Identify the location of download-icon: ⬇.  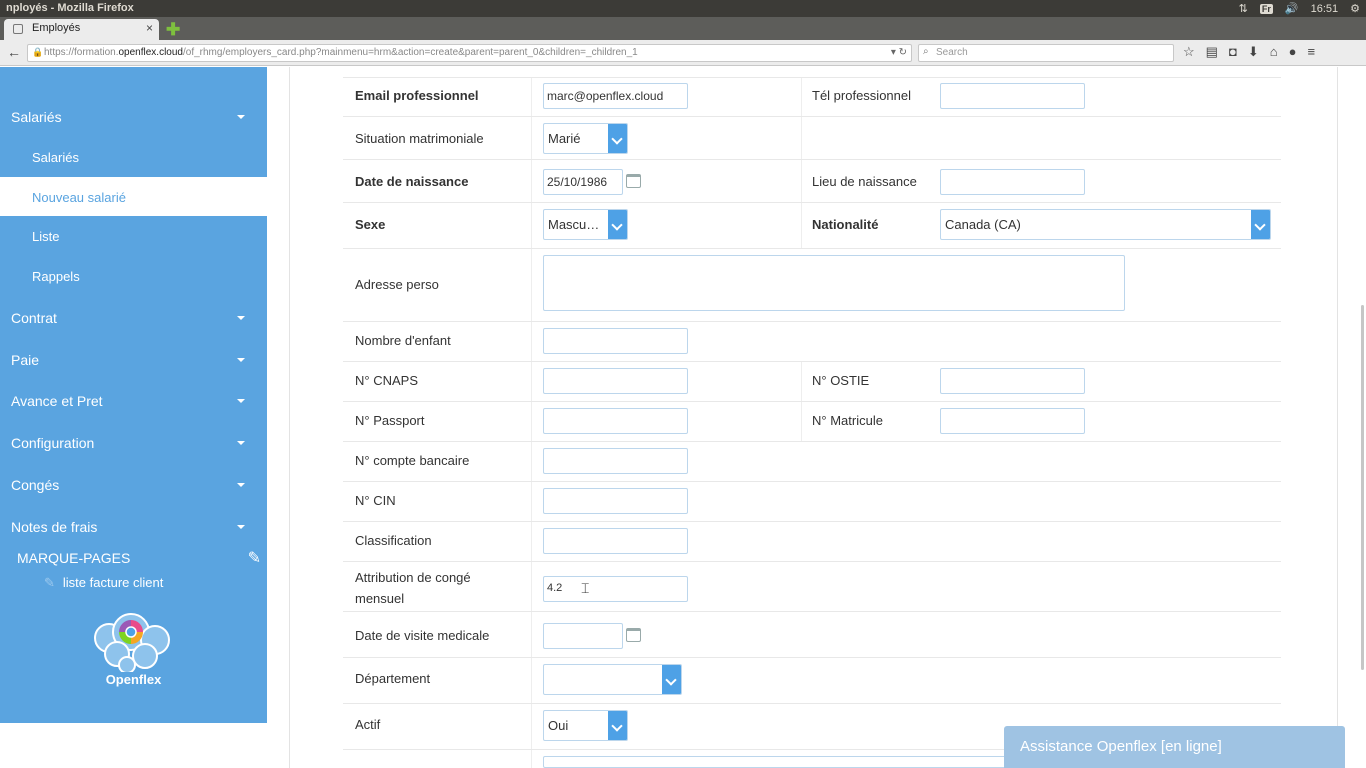
(1253, 52).